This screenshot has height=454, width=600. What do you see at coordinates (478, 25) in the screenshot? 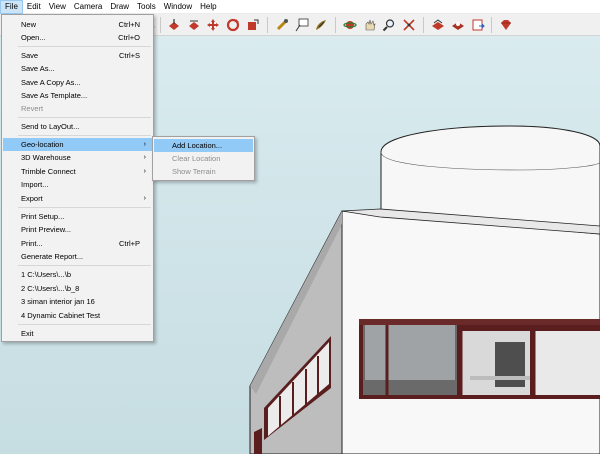
I see `send-to-layout-icon` at bounding box center [478, 25].